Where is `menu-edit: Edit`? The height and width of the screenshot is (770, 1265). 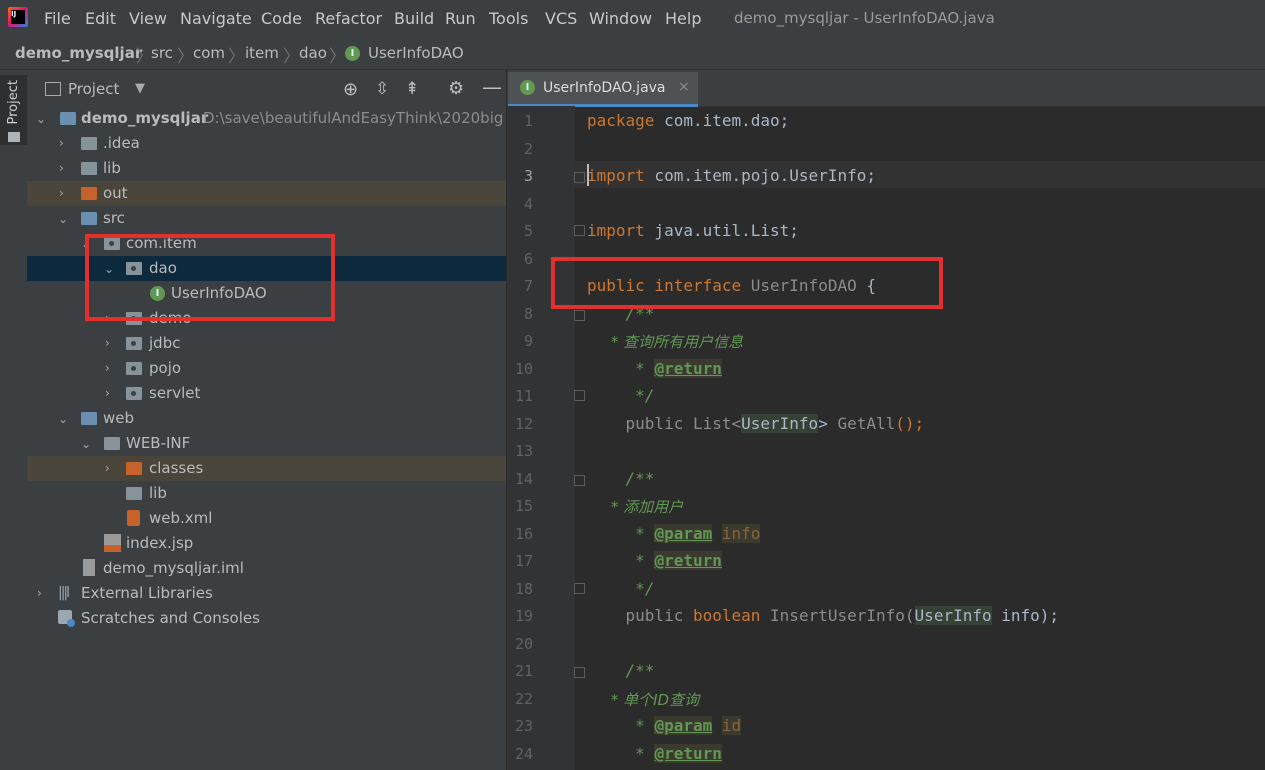
menu-edit: Edit is located at coordinates (100, 18).